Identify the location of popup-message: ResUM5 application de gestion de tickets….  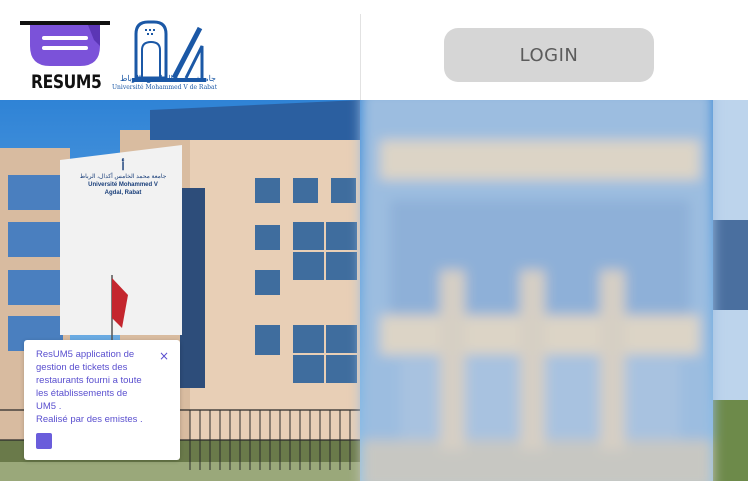
(96, 387).